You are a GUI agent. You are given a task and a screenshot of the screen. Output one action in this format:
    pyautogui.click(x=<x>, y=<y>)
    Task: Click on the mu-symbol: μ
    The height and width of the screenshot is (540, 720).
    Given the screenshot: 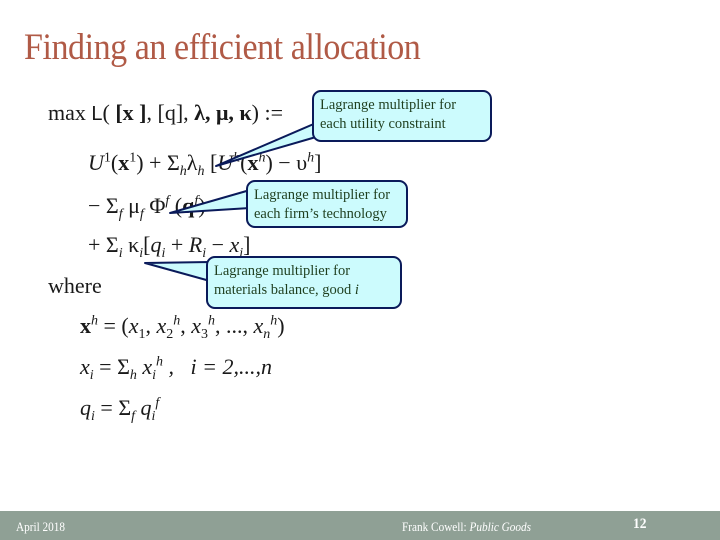 What is the action you would take?
    pyautogui.click(x=131, y=205)
    